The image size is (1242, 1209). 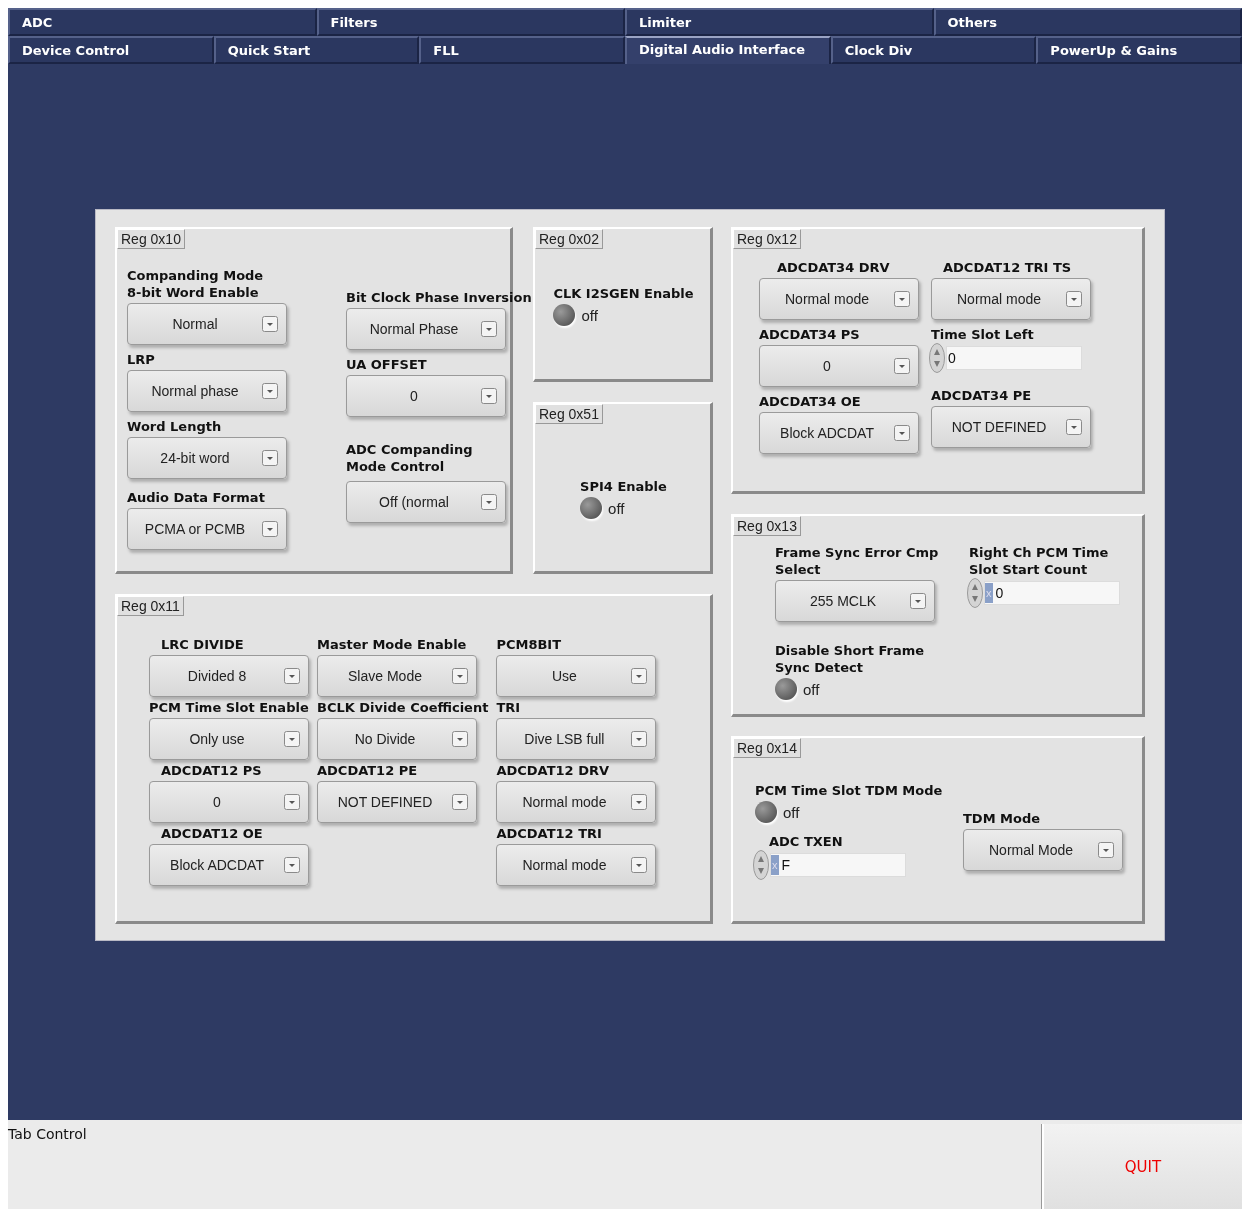 I want to click on dropdown: Slave Mode, so click(x=397, y=676).